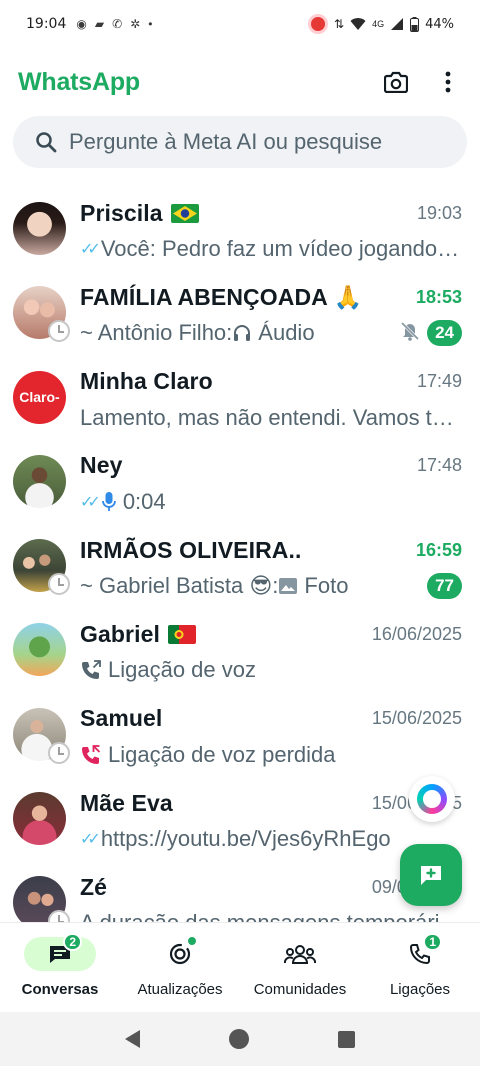  I want to click on updates-dot, so click(192, 941).